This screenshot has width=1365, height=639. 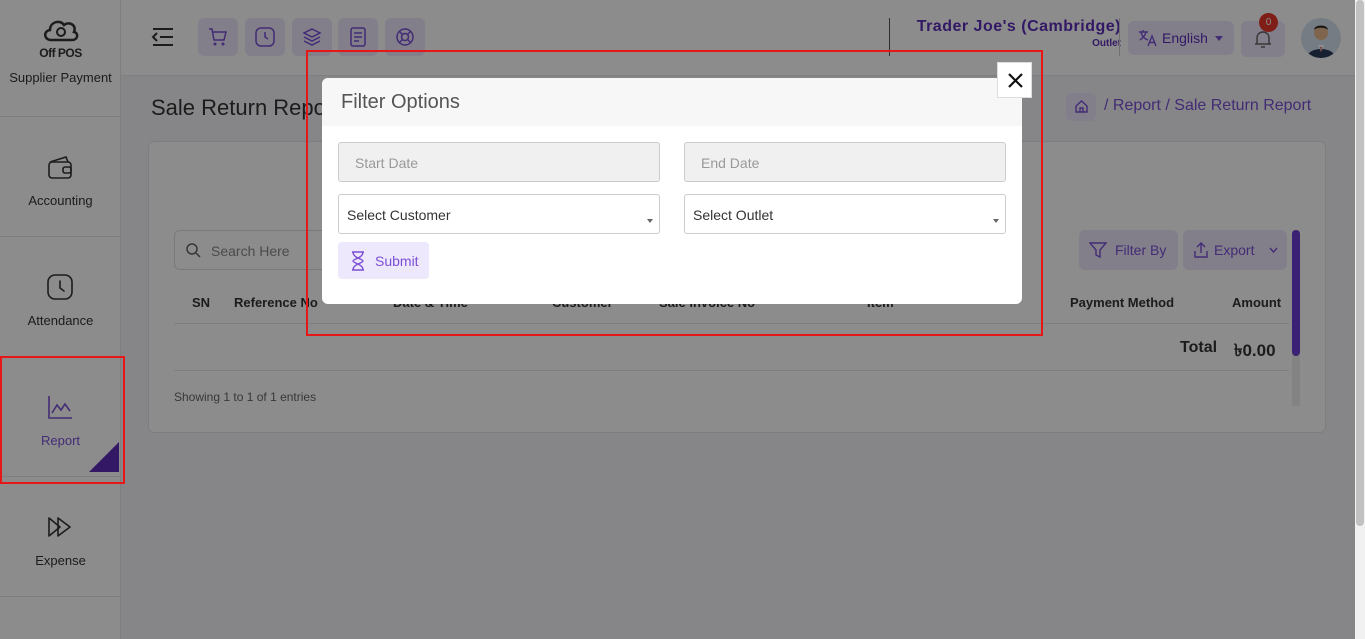 What do you see at coordinates (1360, 263) in the screenshot?
I see `page-scrollbar-thumb` at bounding box center [1360, 263].